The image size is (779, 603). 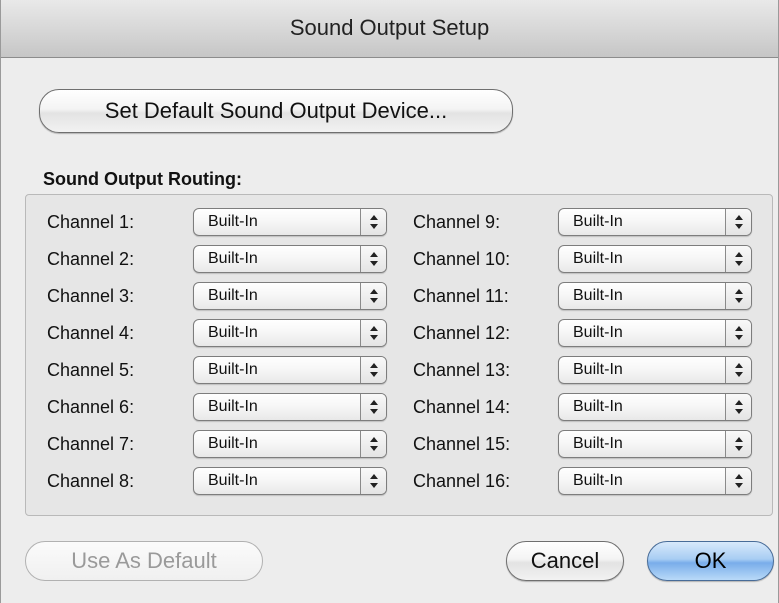 I want to click on title-bar: Sound Output Setup, so click(x=389, y=29).